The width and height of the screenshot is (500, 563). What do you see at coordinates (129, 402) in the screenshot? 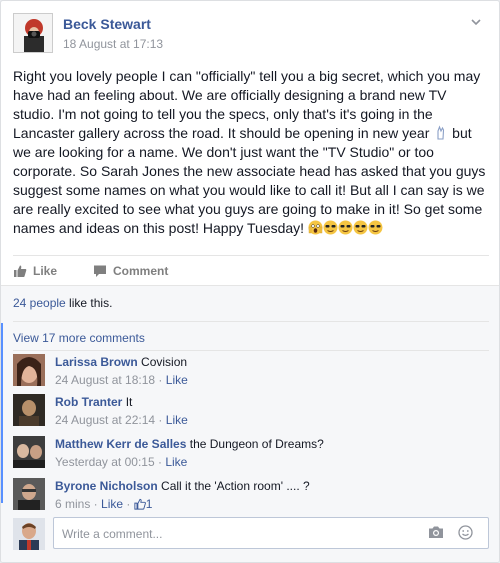
I see `comment-text: It` at bounding box center [129, 402].